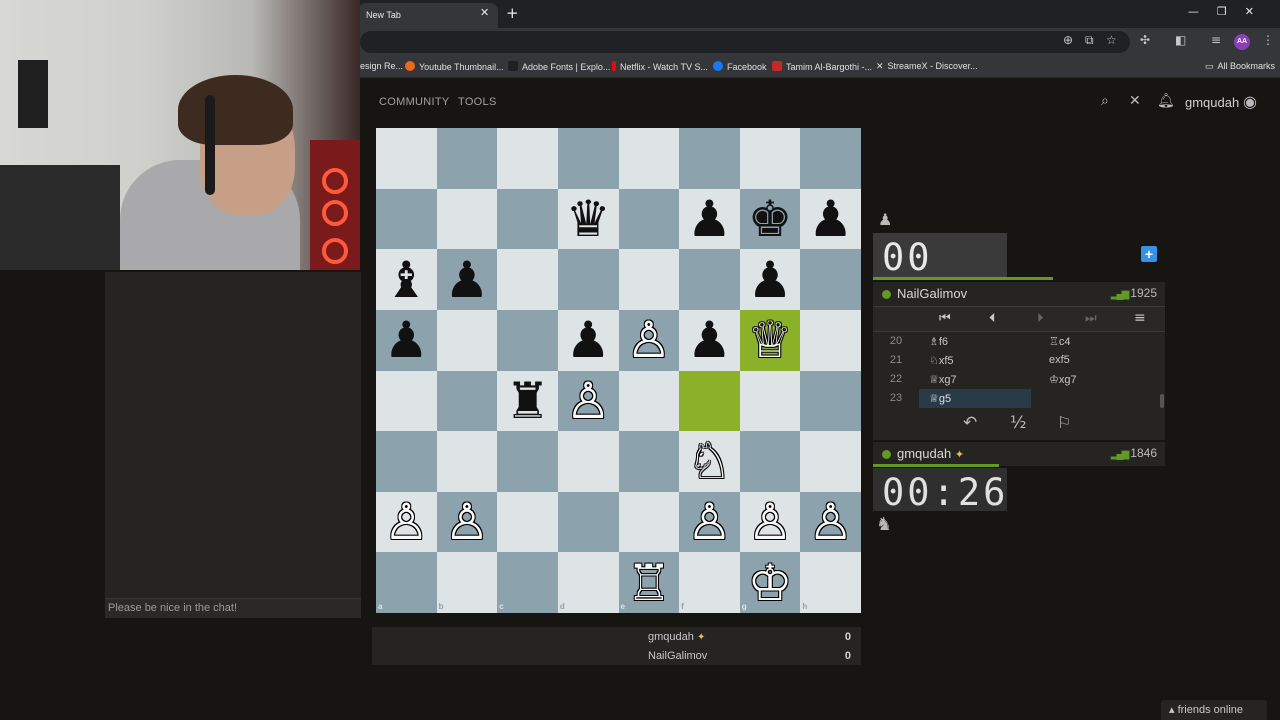  What do you see at coordinates (770, 461) in the screenshot?
I see `square-g3` at bounding box center [770, 461].